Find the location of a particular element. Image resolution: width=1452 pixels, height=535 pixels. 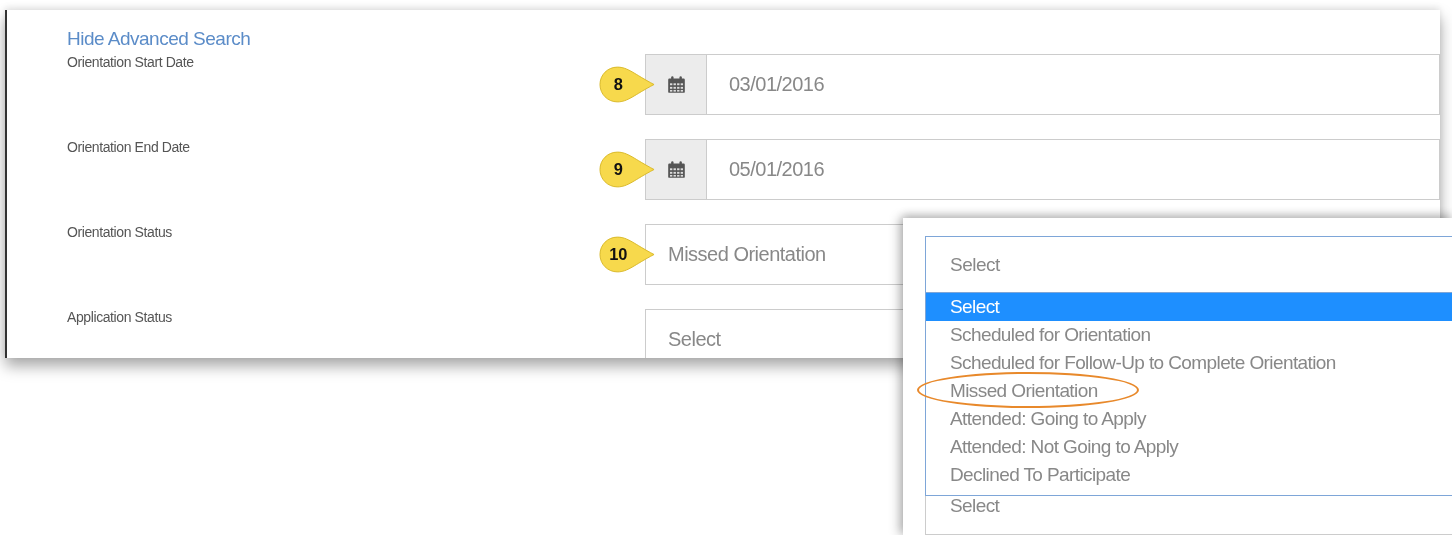

field-label: Orientation End Date is located at coordinates (129, 147).